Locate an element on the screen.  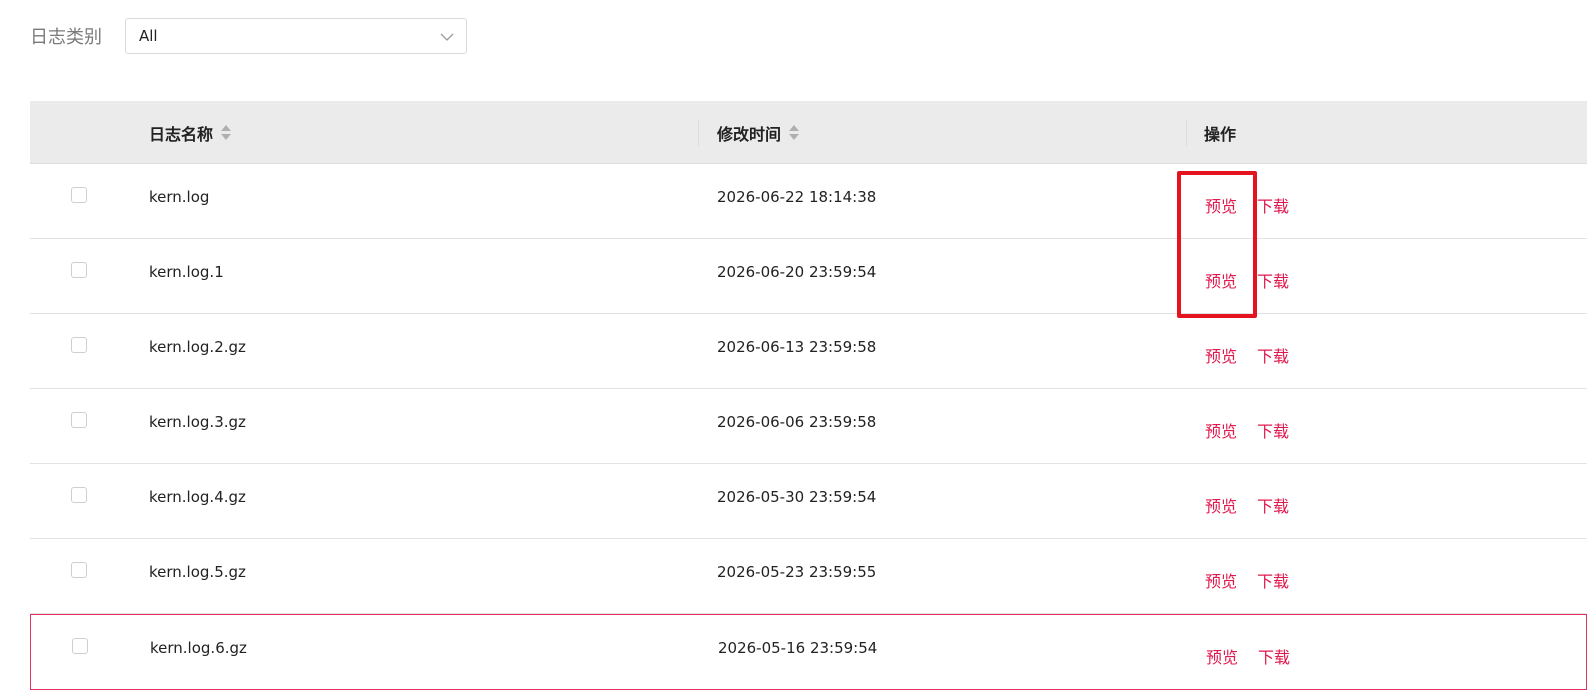
log-name: kern.log.1 is located at coordinates (186, 272).